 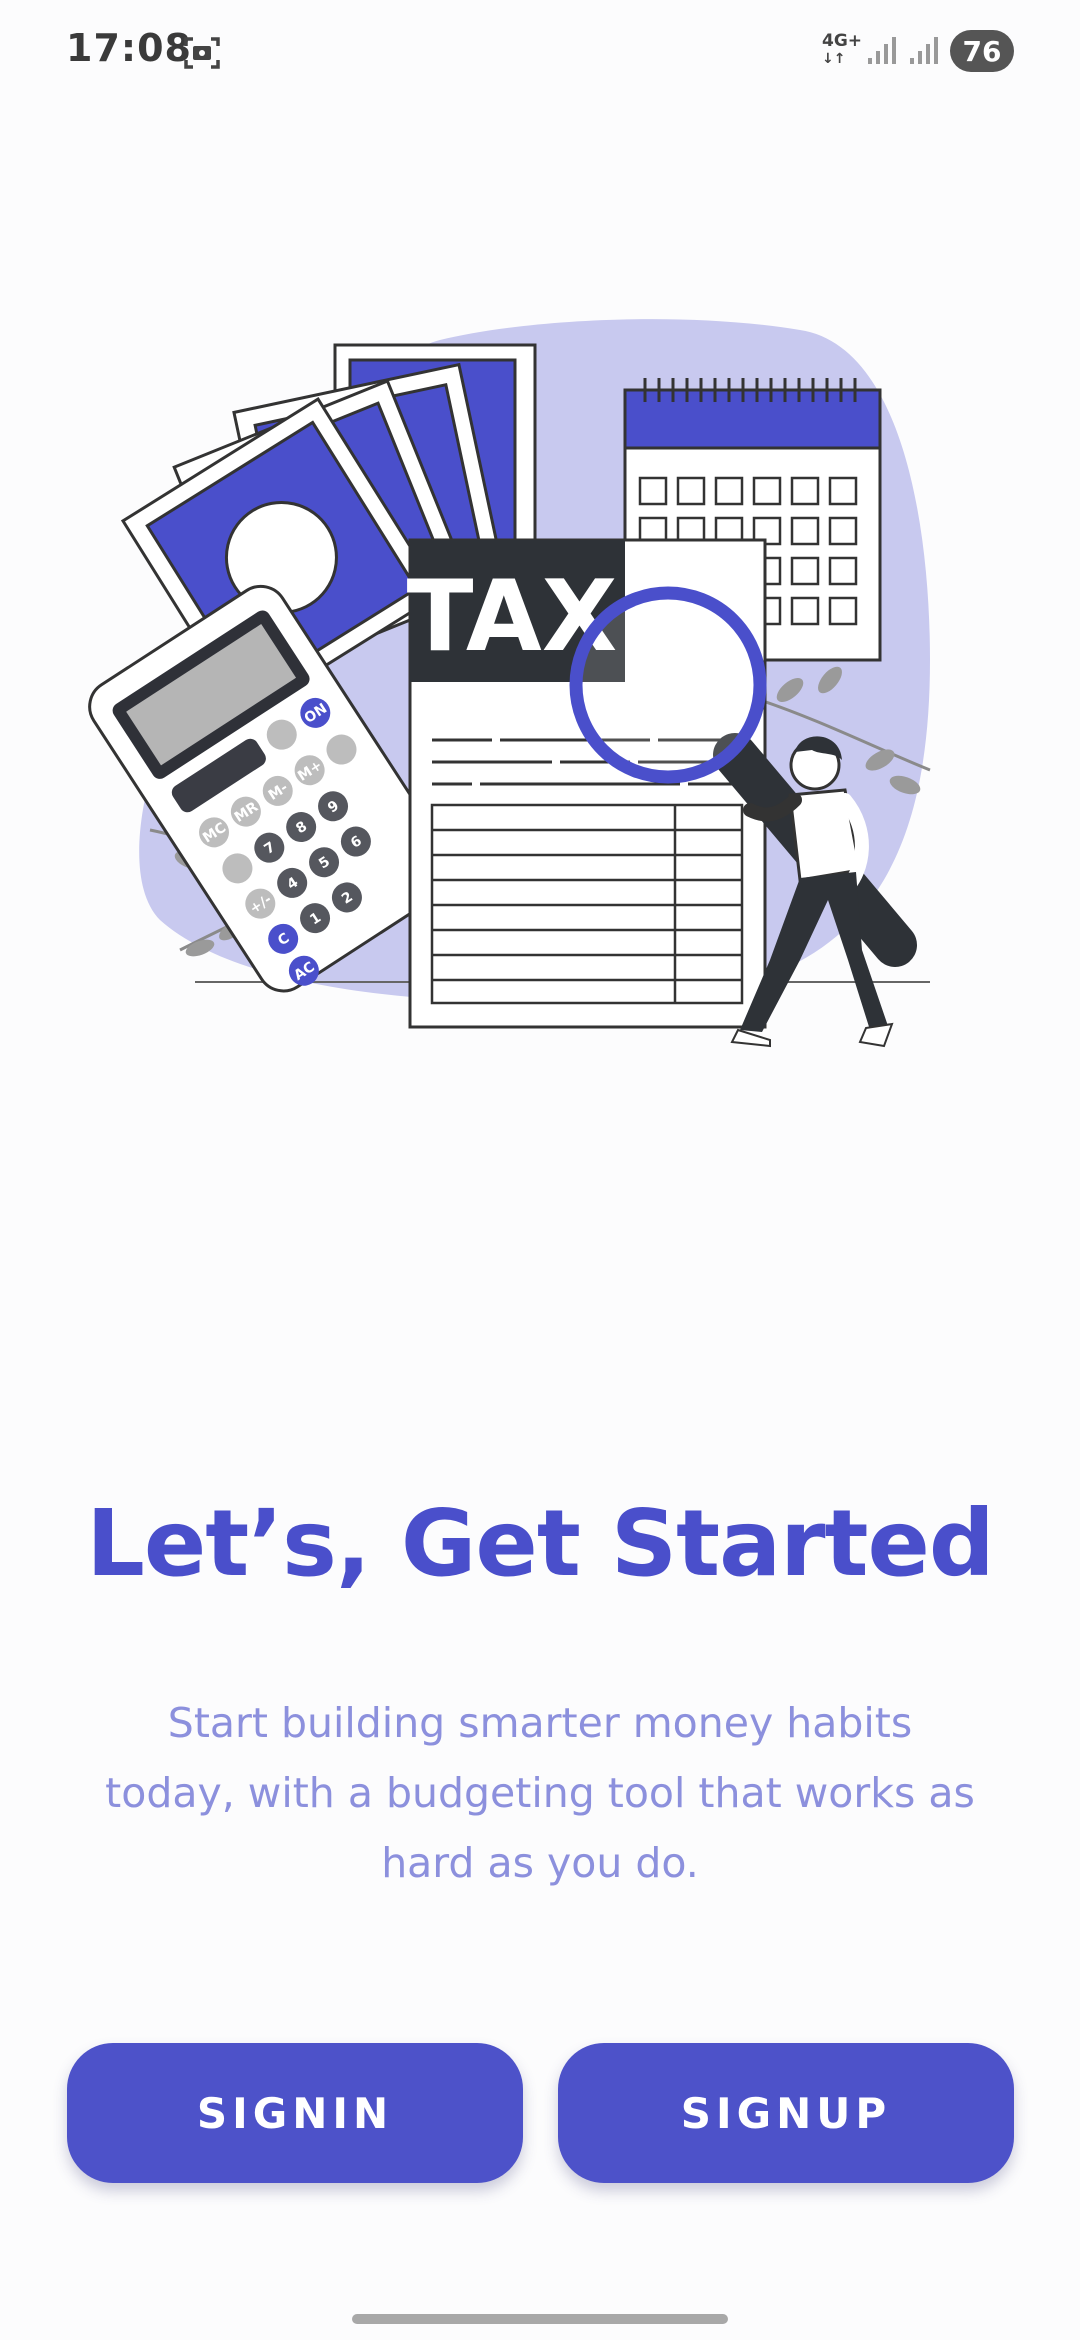 What do you see at coordinates (540, 1863) in the screenshot?
I see `subtitle-line: hard as you do.` at bounding box center [540, 1863].